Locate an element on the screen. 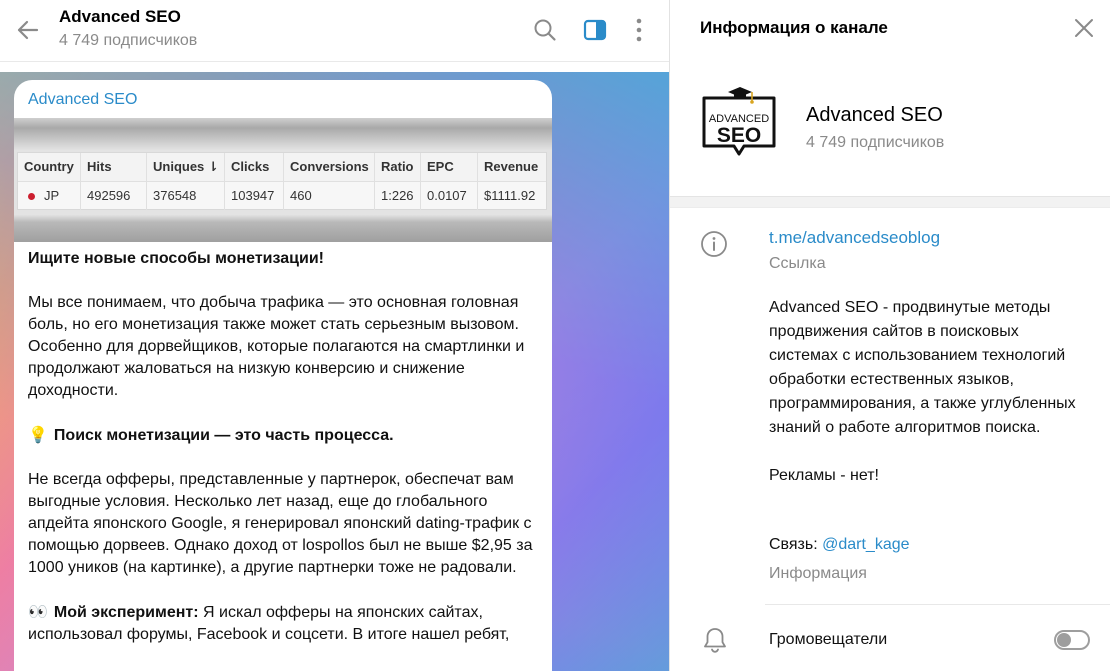 The image size is (1110, 671). channel-name: Advanced SEO is located at coordinates (874, 115).